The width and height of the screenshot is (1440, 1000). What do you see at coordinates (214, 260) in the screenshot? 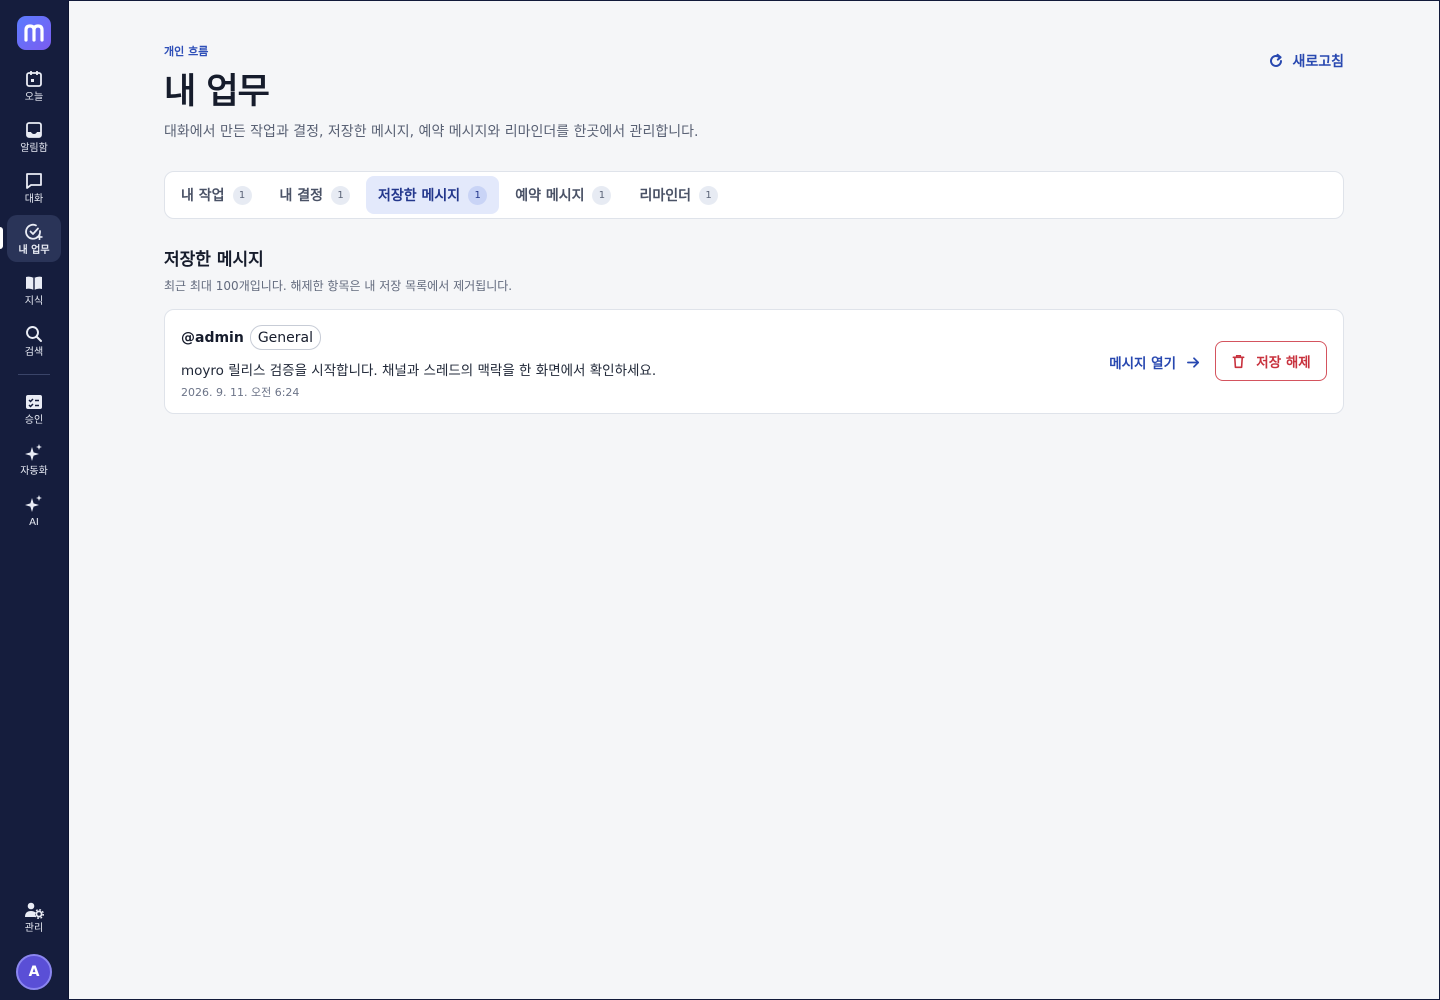
I see `section-title: 저장한 메시지` at bounding box center [214, 260].